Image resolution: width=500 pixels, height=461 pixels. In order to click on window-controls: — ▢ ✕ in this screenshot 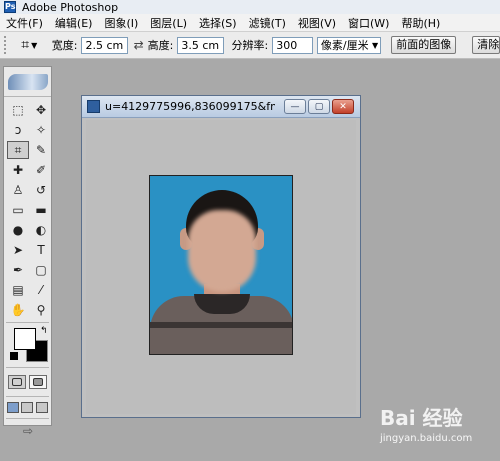, I will do `click(318, 106)`.